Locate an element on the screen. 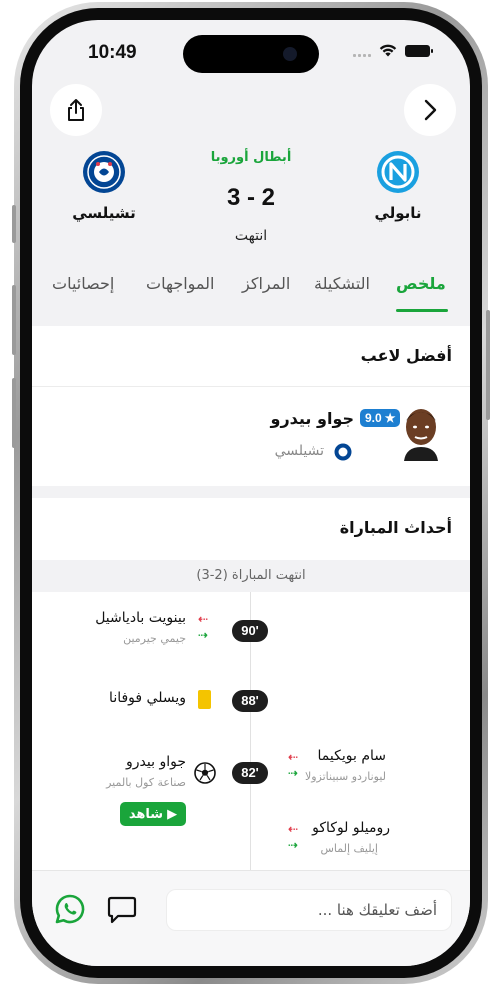 This screenshot has width=501, height=987. chelsea-small-logo-icon is located at coordinates (343, 452).